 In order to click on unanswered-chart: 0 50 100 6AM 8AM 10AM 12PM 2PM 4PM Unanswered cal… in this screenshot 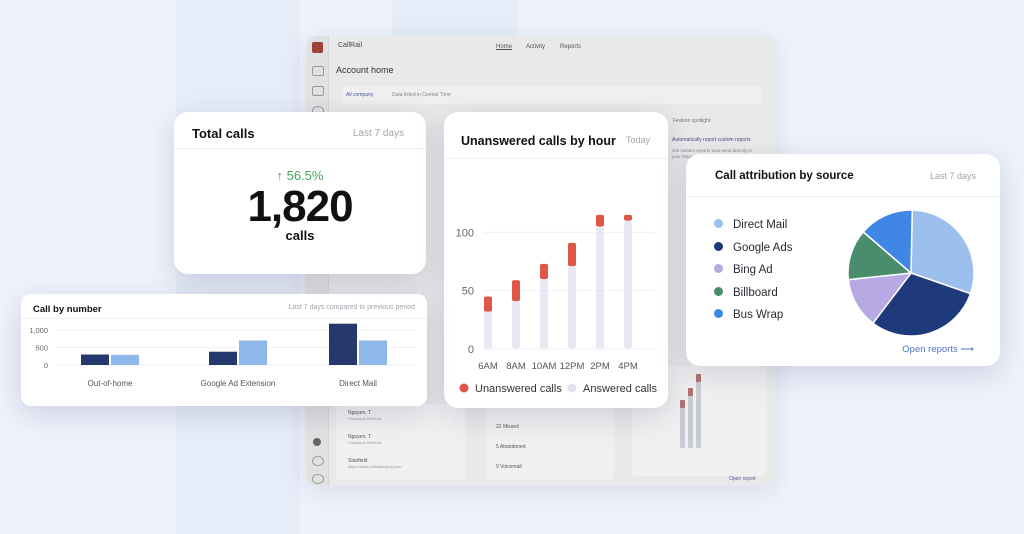, I will do `click(556, 304)`.